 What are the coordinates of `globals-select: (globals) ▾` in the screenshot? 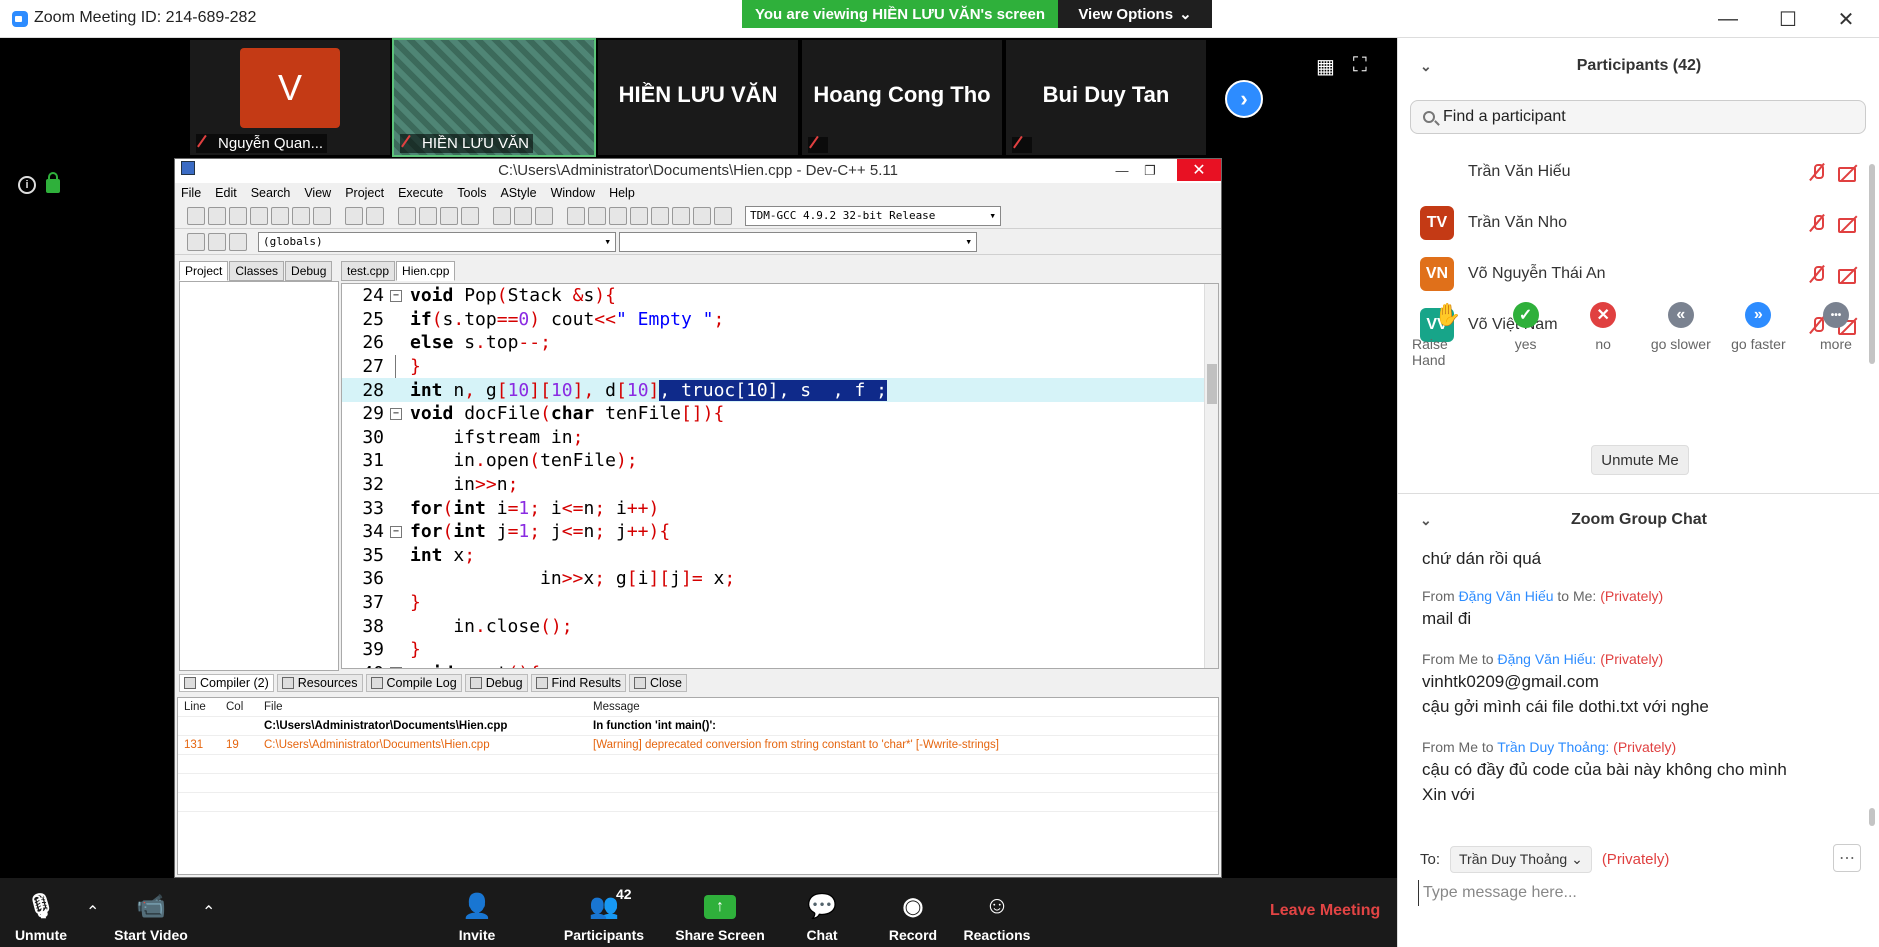 It's located at (437, 241).